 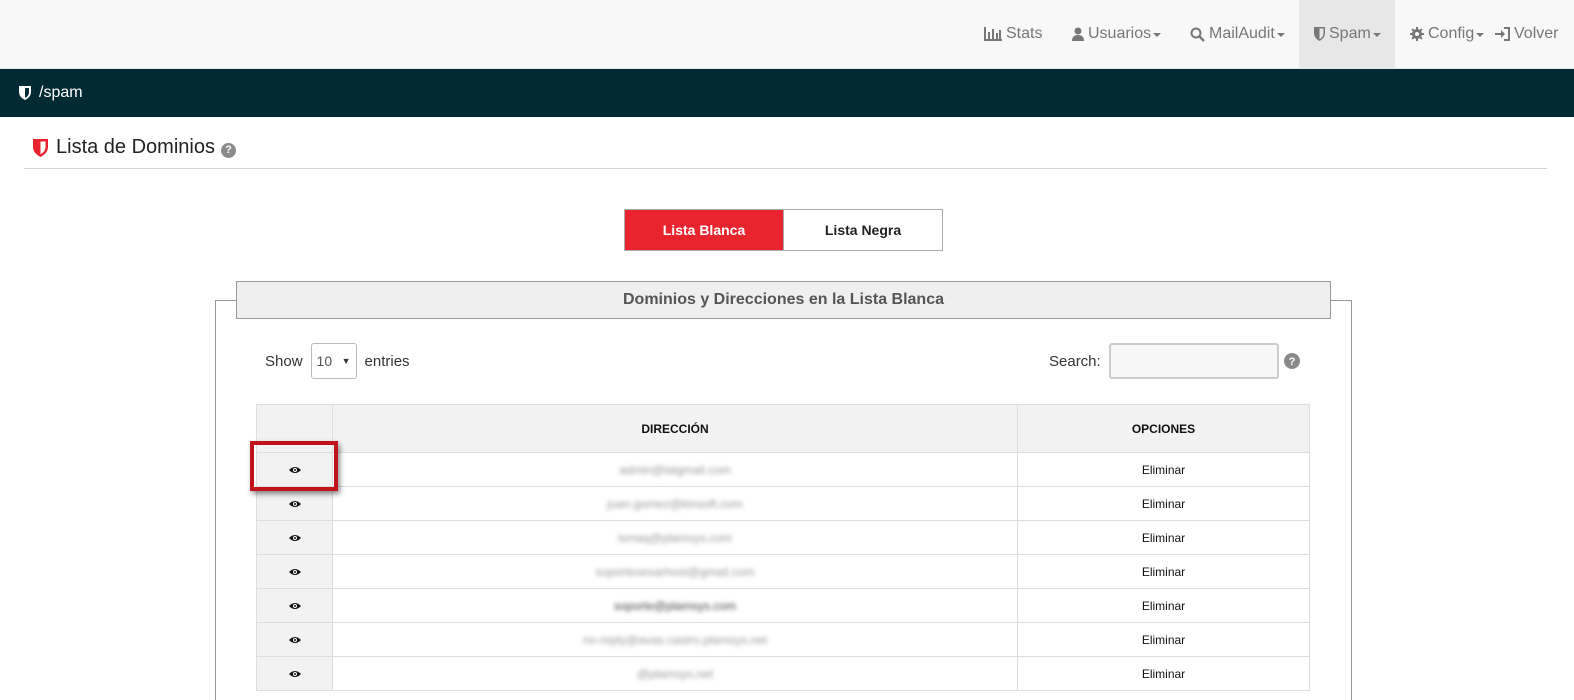 I want to click on table-row: soportesesarhost@gmail.com Eliminar, so click(x=783, y=571).